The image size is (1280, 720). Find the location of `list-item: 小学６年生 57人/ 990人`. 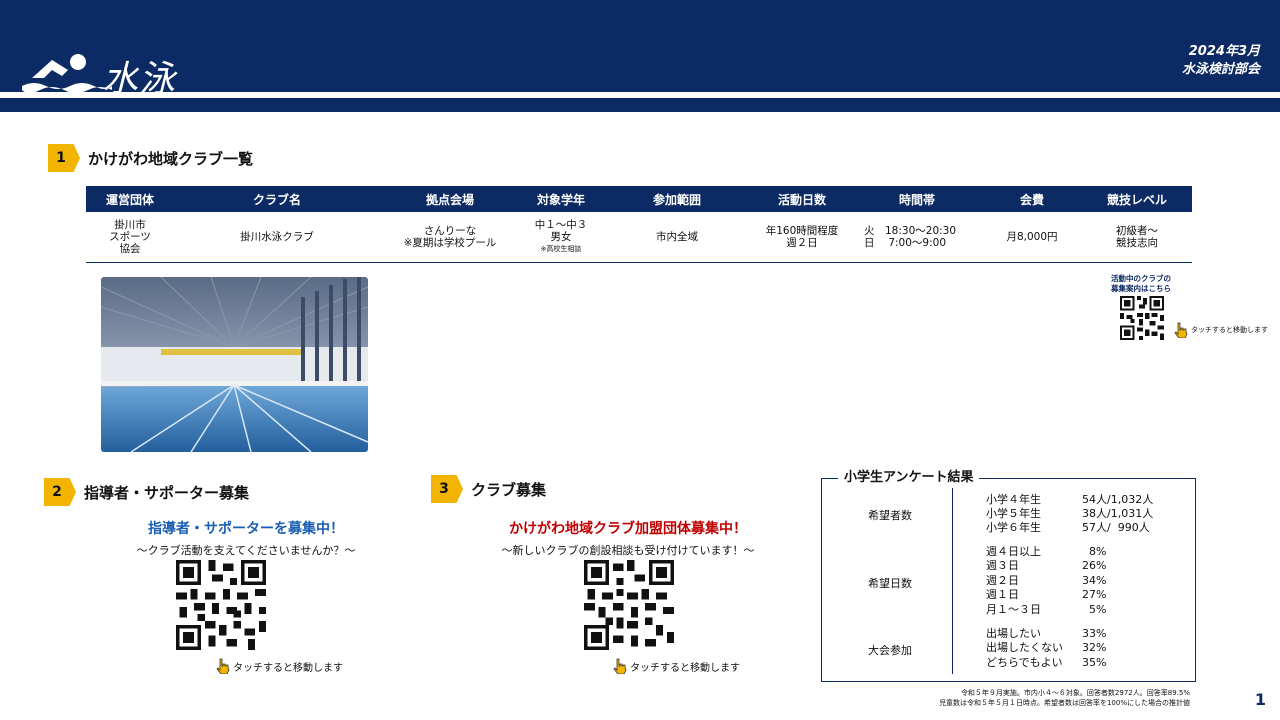

list-item: 小学６年生 57人/ 990人 is located at coordinates (1068, 527).